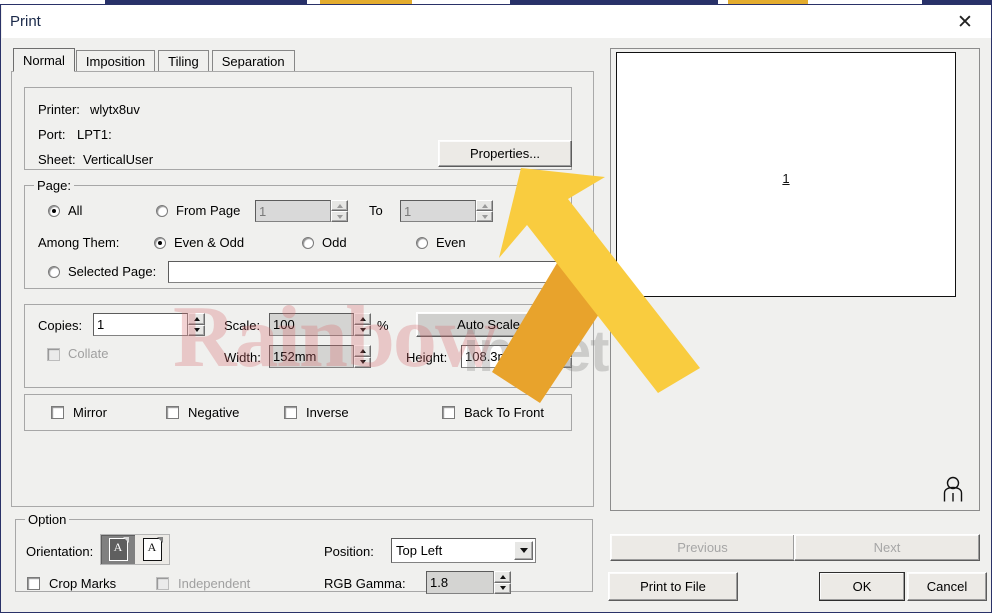 The height and width of the screenshot is (613, 992). I want to click on crop-marks-label: Crop Marks, so click(83, 583).